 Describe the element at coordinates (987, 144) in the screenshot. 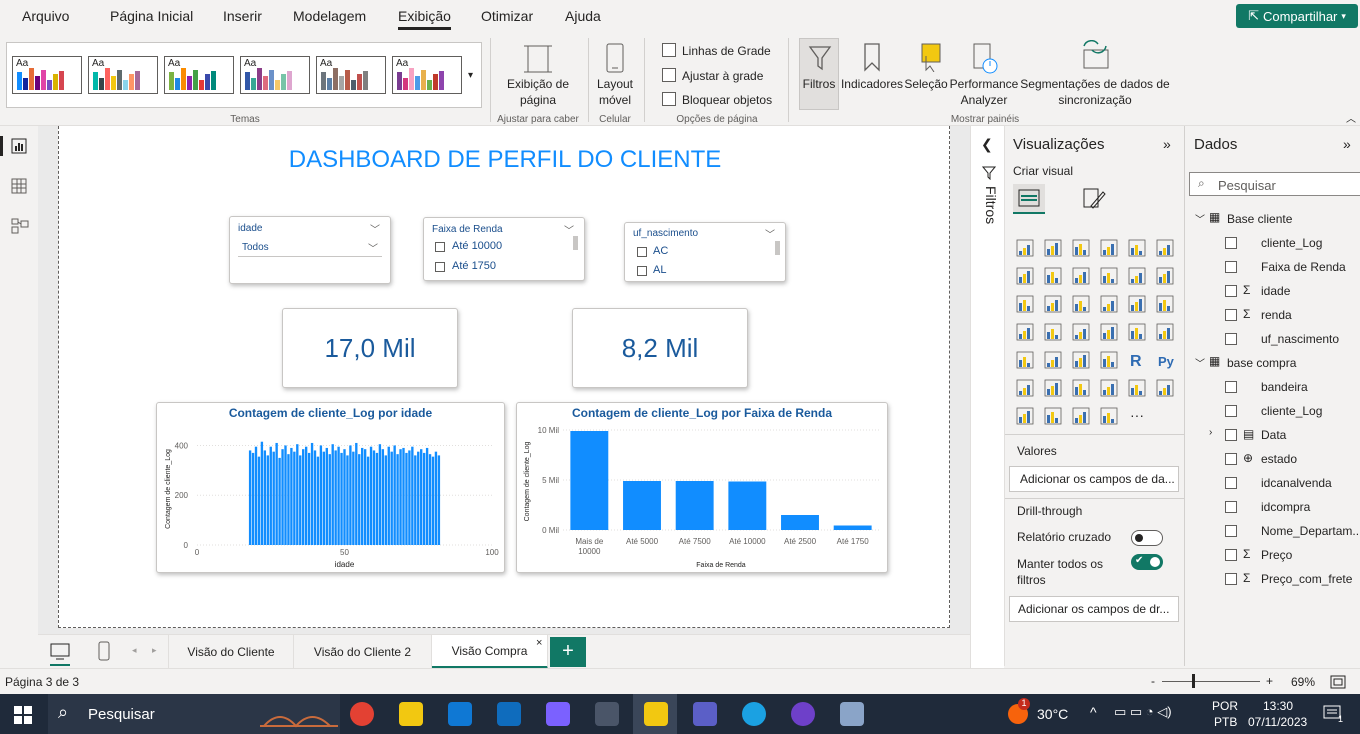

I see `collapse-left-icon: ❮` at that location.